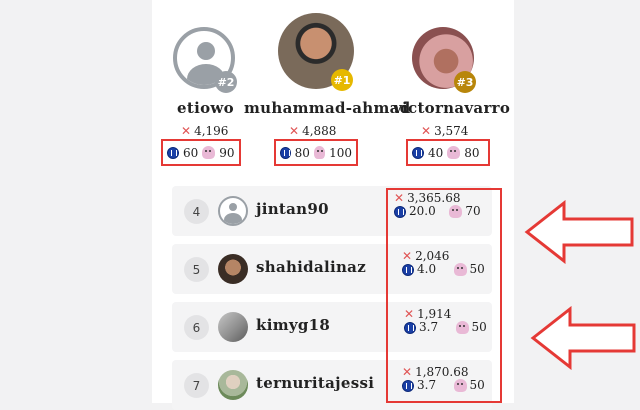 The image size is (640, 410). What do you see at coordinates (293, 325) in the screenshot?
I see `row-username: kimyg18` at bounding box center [293, 325].